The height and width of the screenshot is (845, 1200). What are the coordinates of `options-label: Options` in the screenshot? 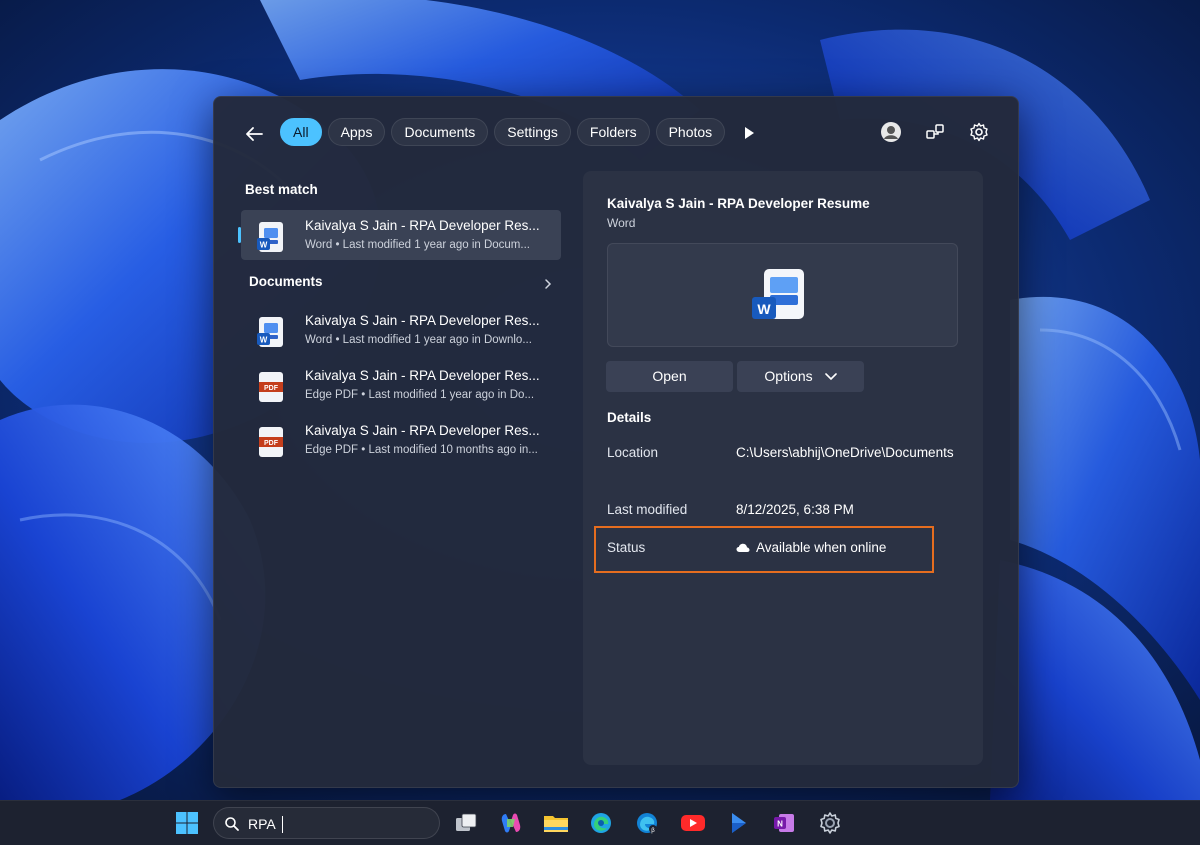 It's located at (788, 376).